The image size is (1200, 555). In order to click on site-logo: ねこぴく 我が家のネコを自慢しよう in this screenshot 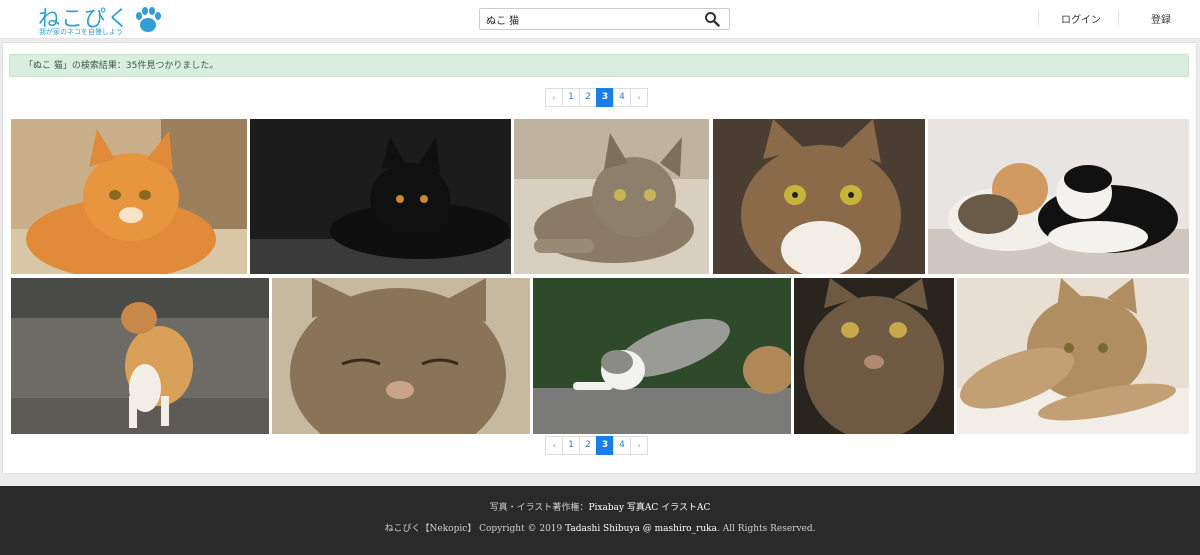, I will do `click(103, 20)`.